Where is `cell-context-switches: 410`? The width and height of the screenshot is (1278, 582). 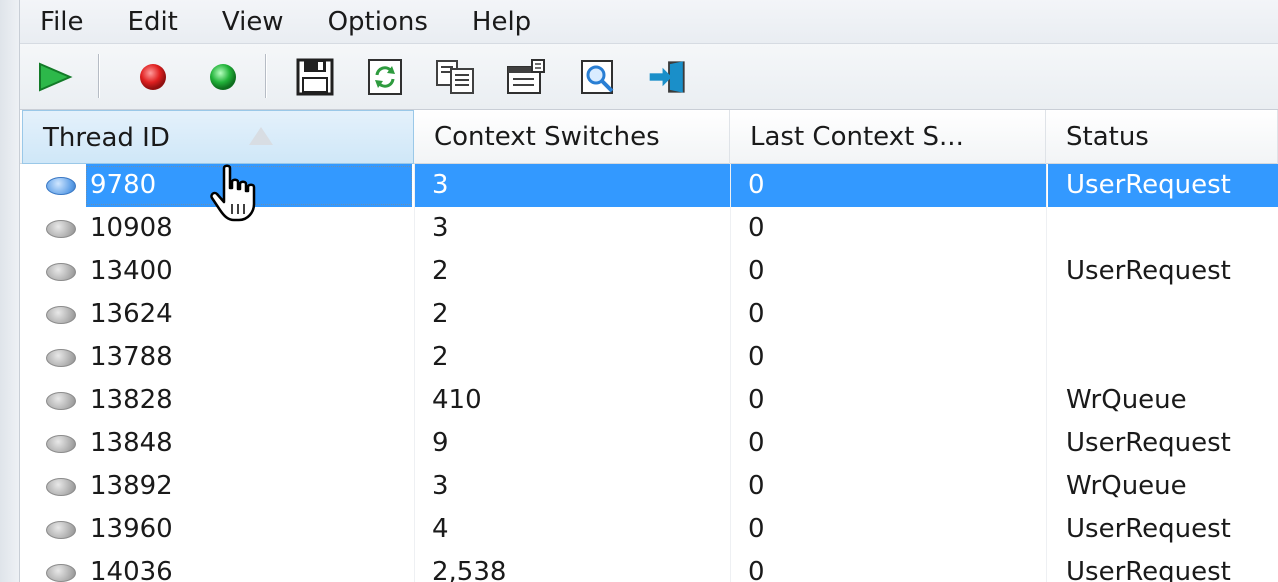
cell-context-switches: 410 is located at coordinates (457, 400).